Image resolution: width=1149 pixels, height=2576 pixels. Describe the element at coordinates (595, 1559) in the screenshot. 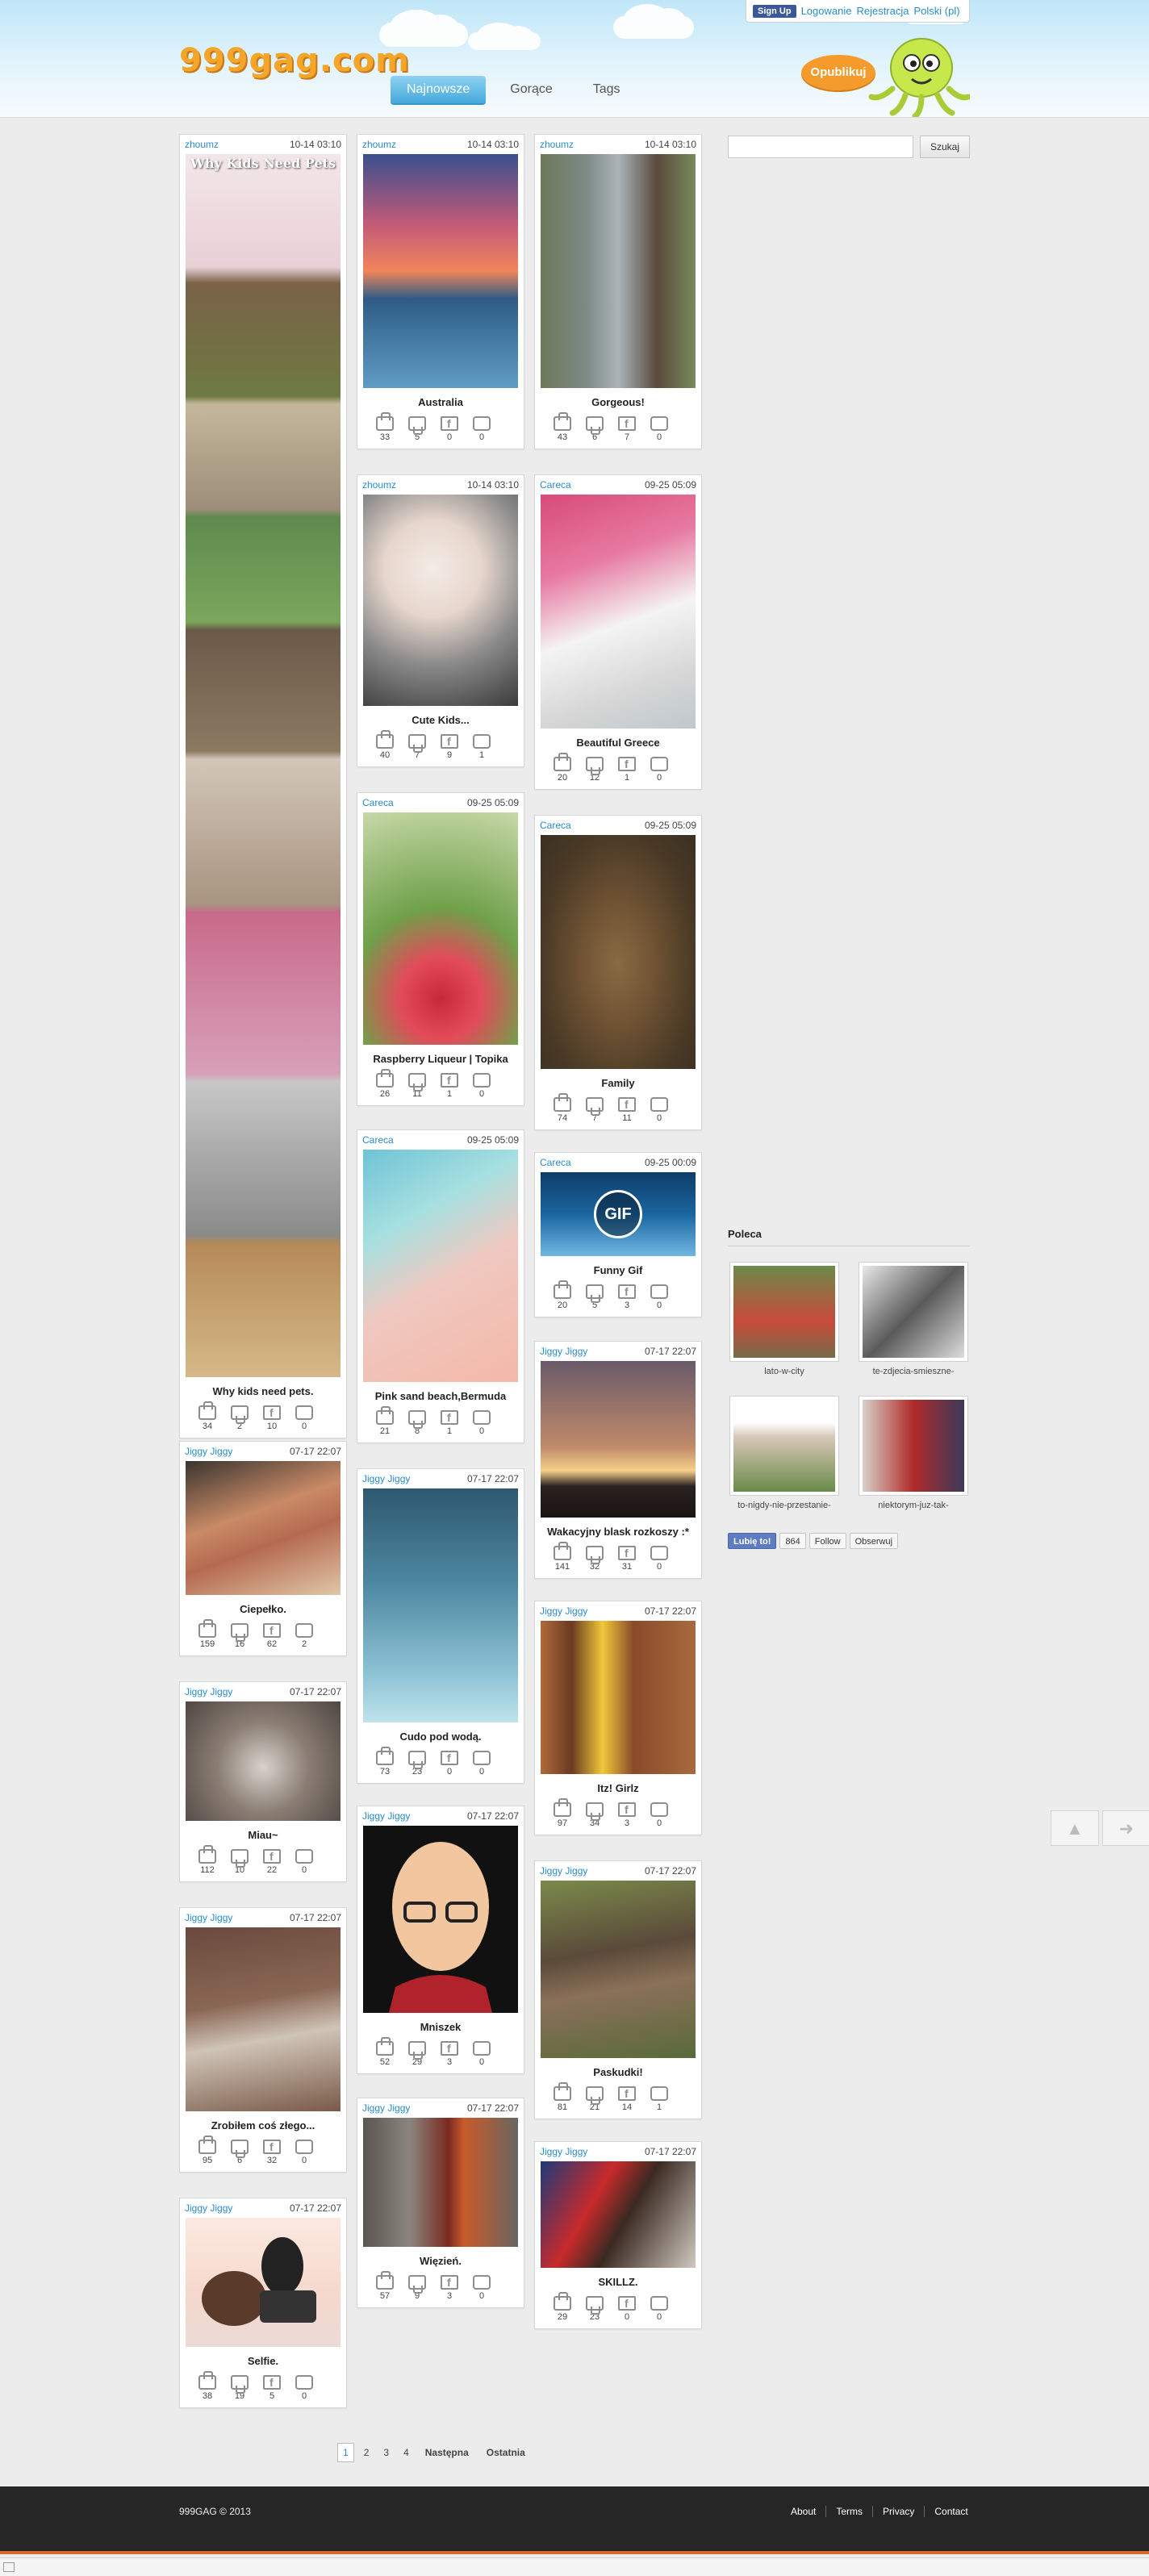

I see `downvote: 32` at that location.